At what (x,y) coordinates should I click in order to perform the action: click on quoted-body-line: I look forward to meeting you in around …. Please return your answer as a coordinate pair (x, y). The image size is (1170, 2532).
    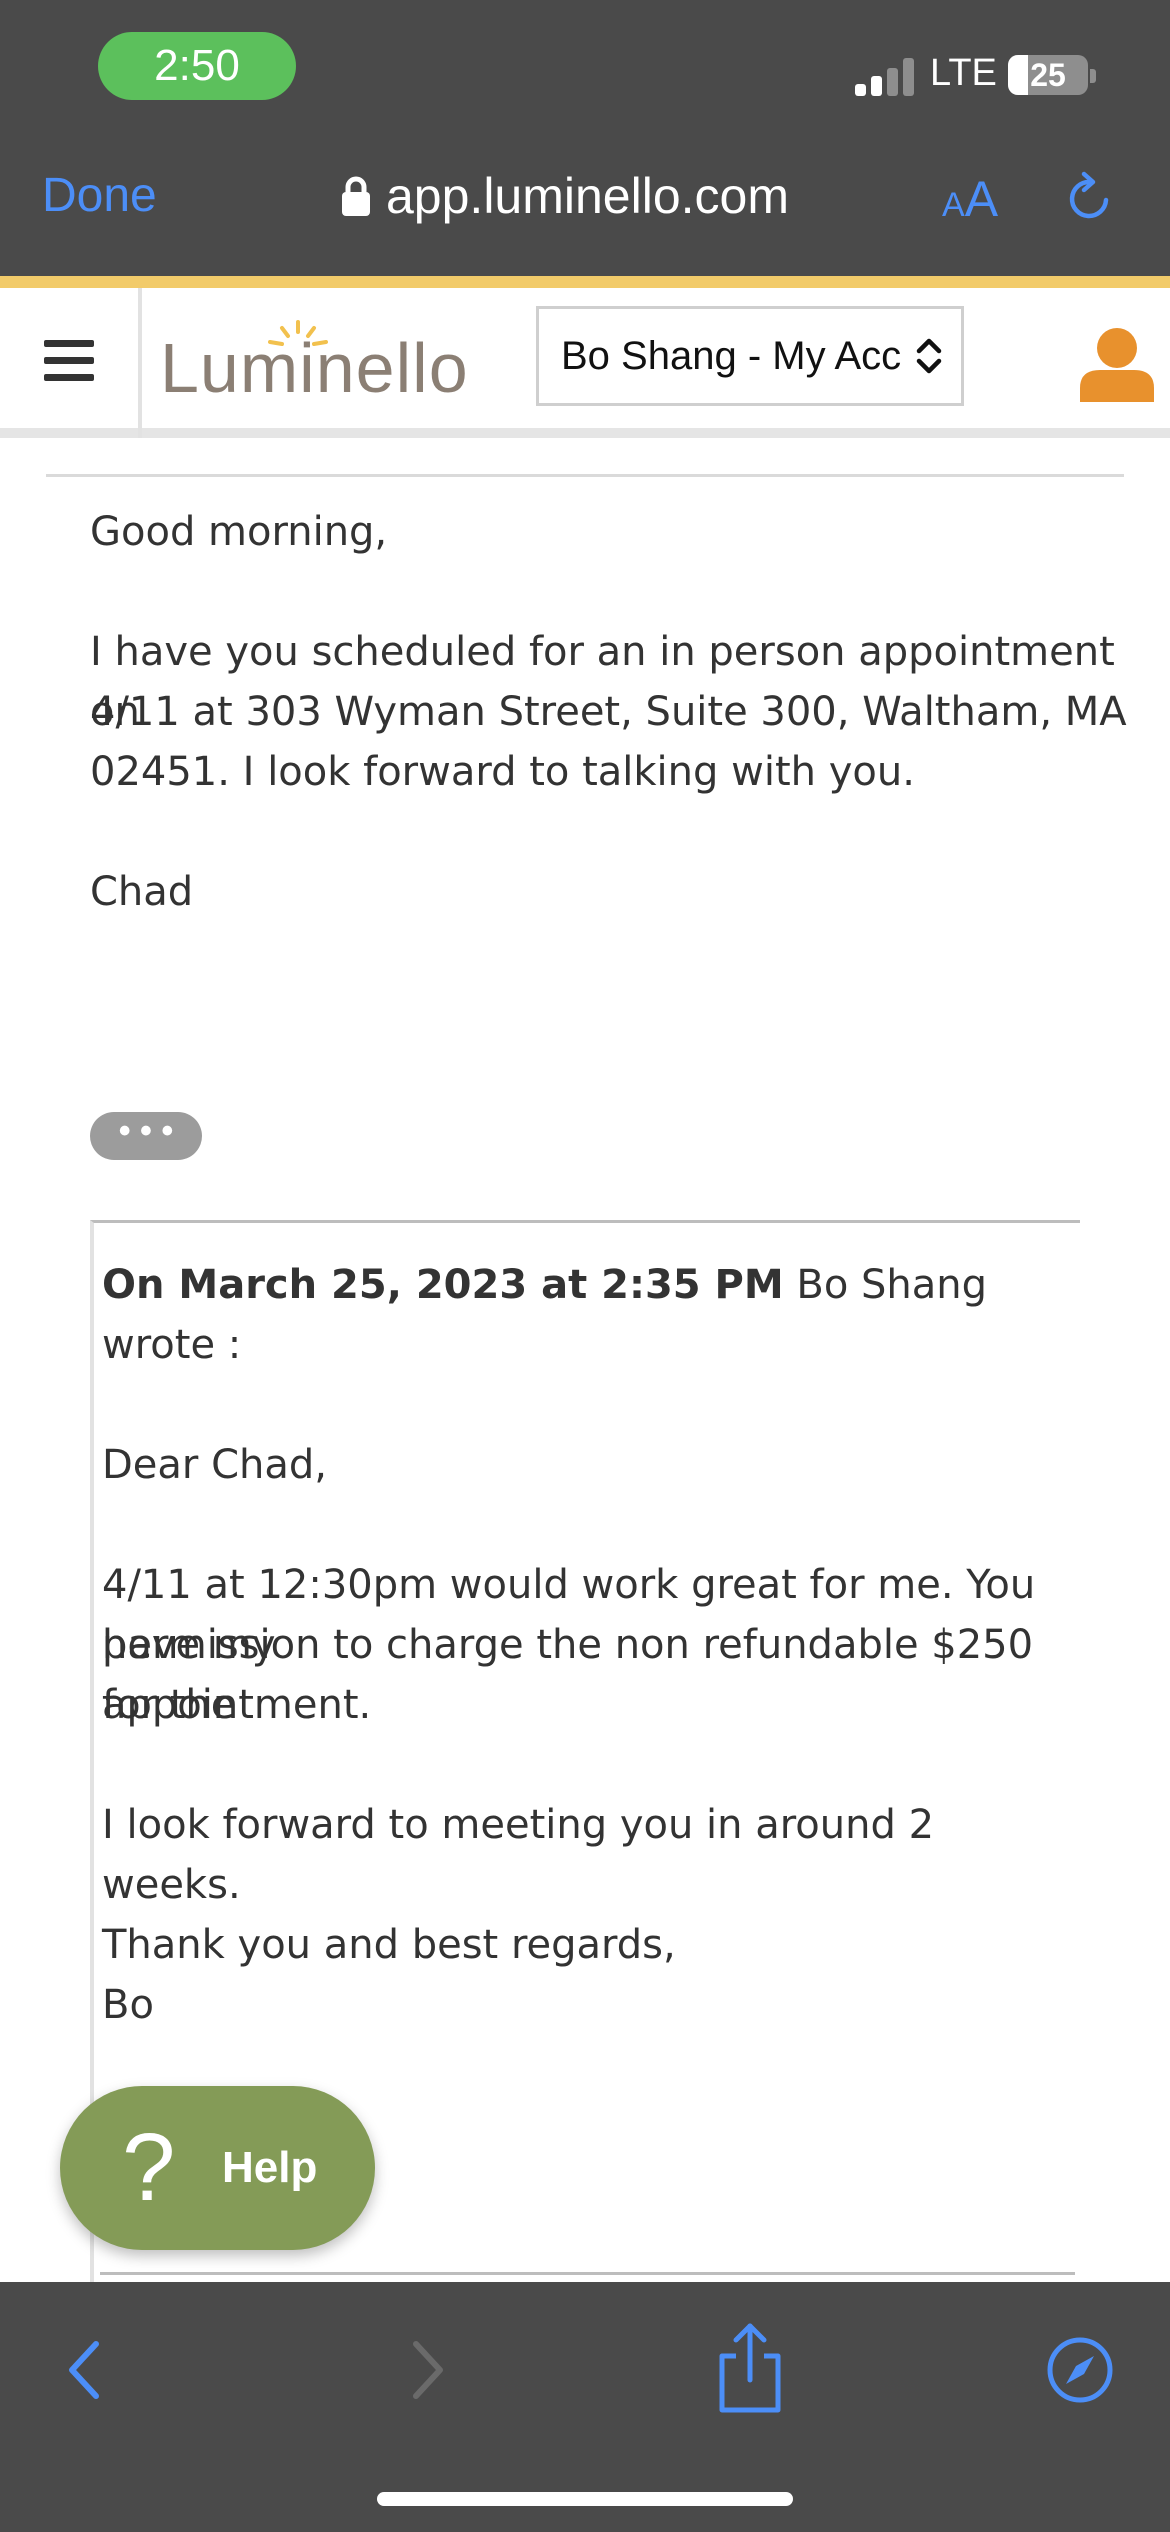
    Looking at the image, I should click on (518, 1855).